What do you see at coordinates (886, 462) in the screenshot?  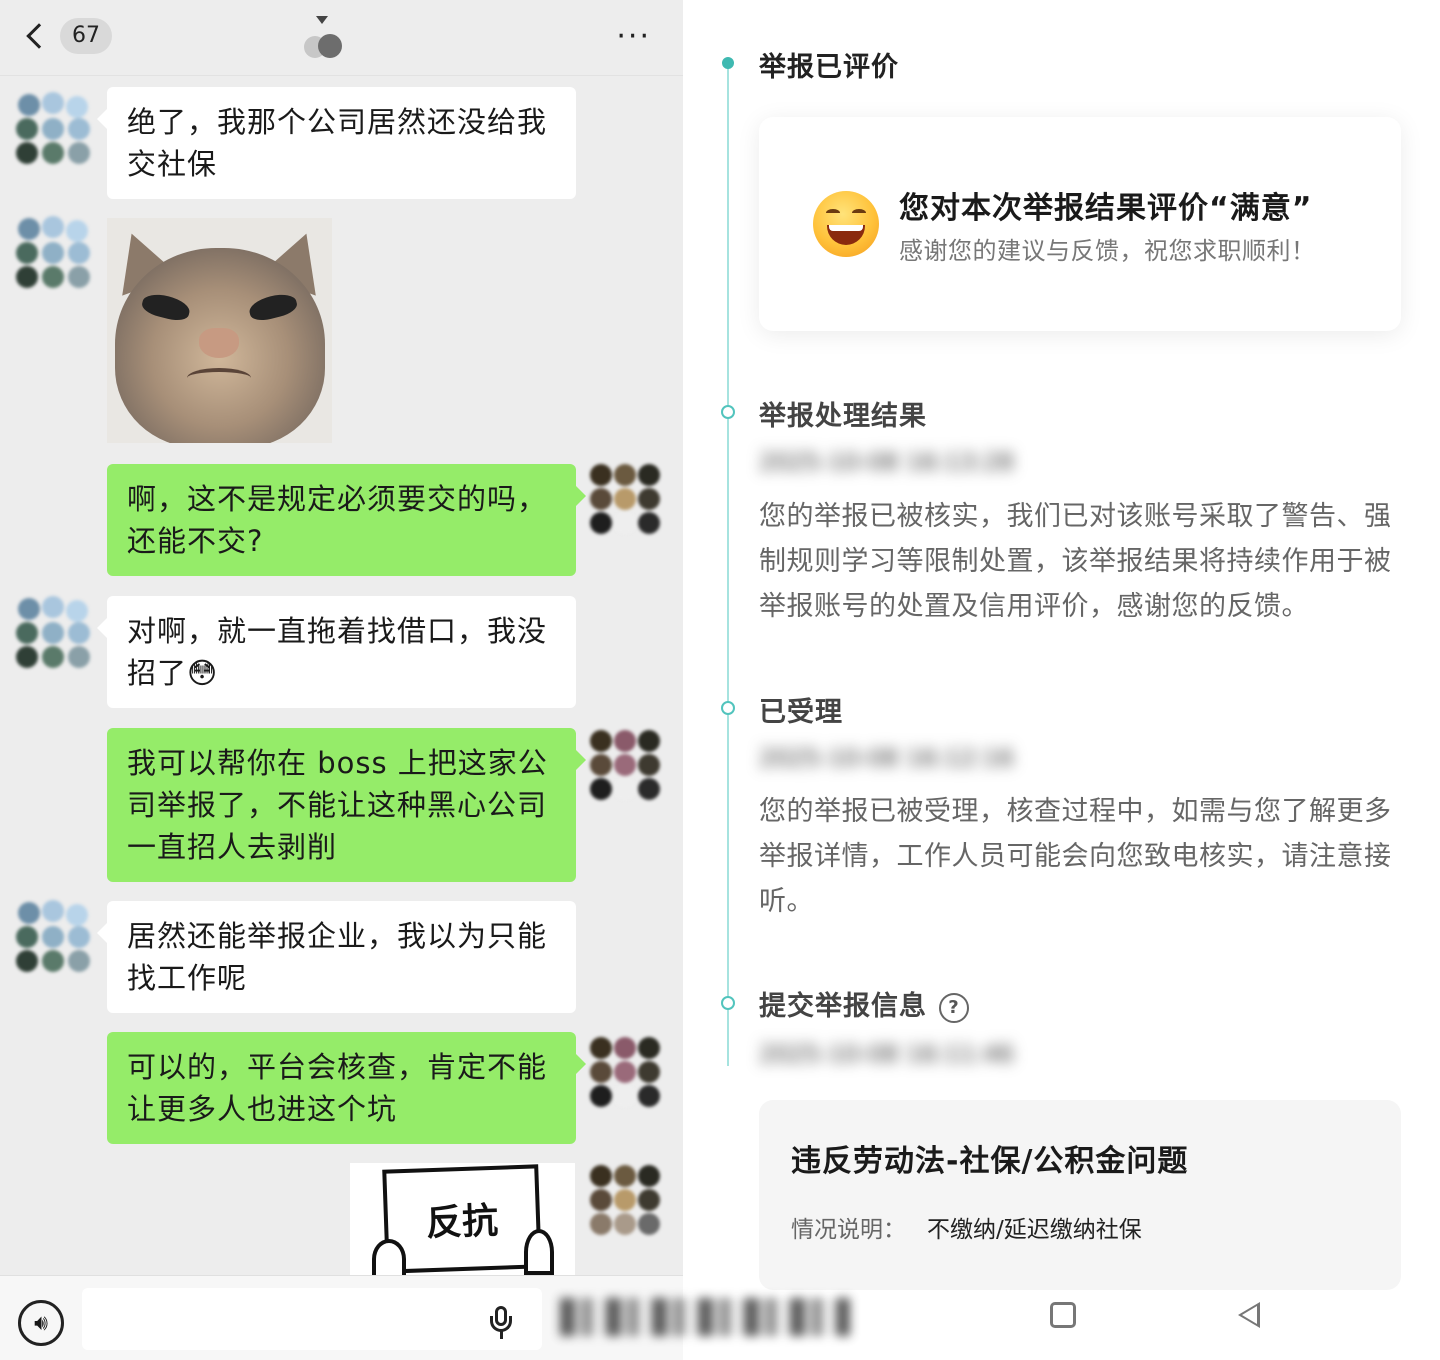 I see `step-time: 2025-10-08 16:13:28` at bounding box center [886, 462].